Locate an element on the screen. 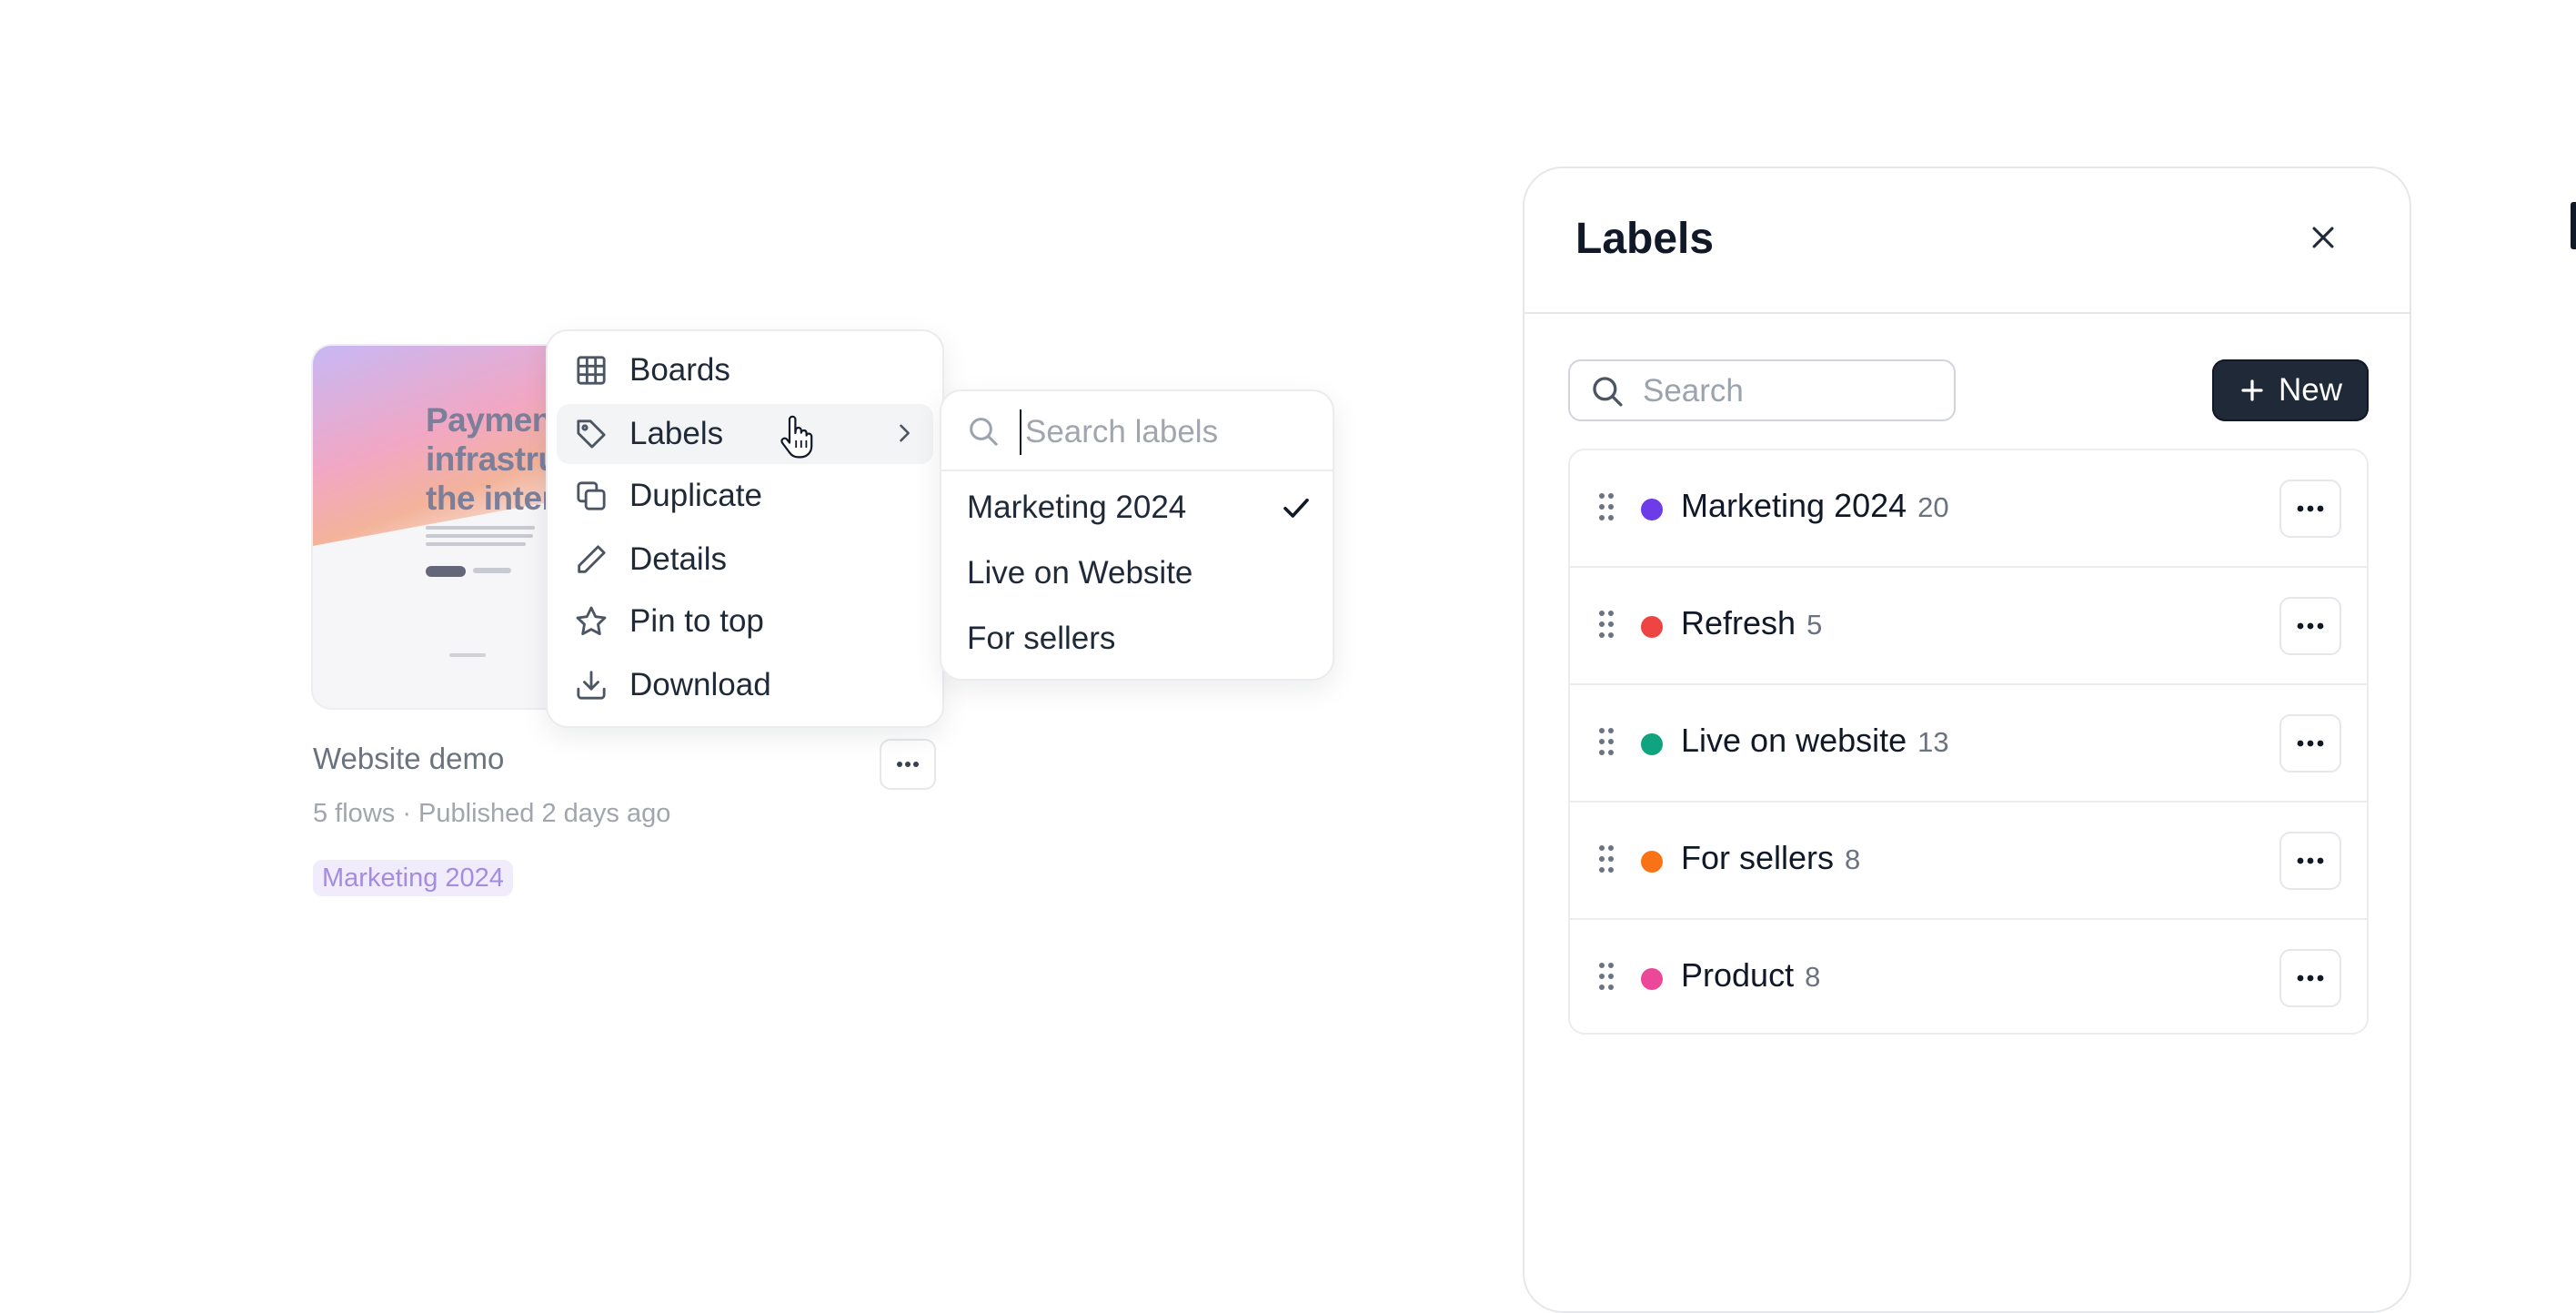 The image size is (2576, 1313). label-name-wrap: Marketing 2024 20 is located at coordinates (1815, 506).